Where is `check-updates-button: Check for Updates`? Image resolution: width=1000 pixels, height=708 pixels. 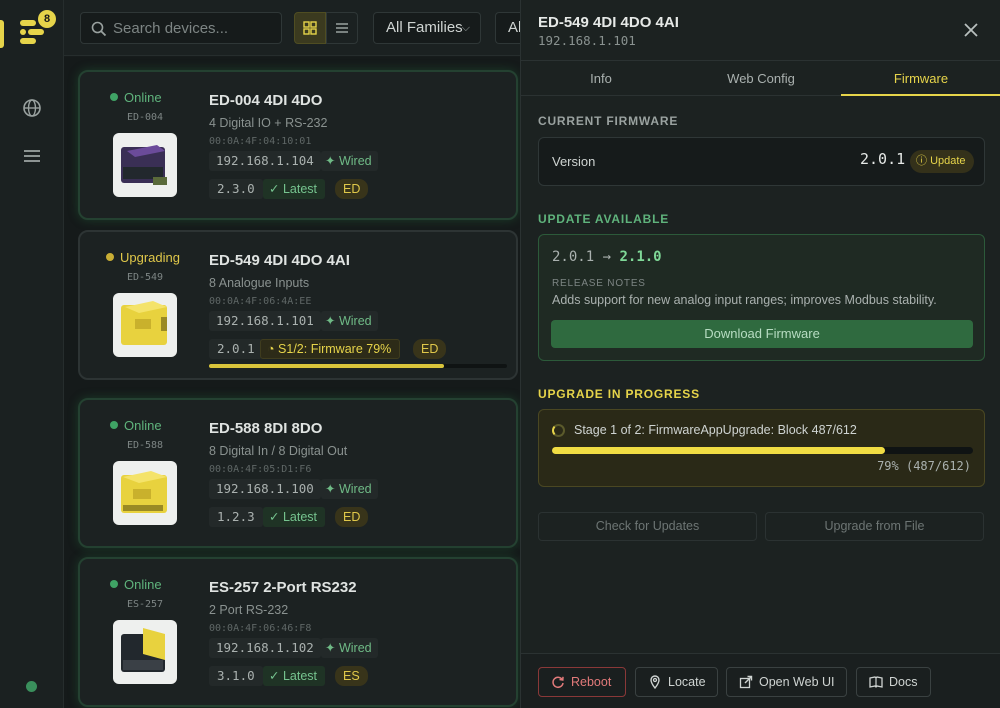
check-updates-button: Check for Updates is located at coordinates (647, 526).